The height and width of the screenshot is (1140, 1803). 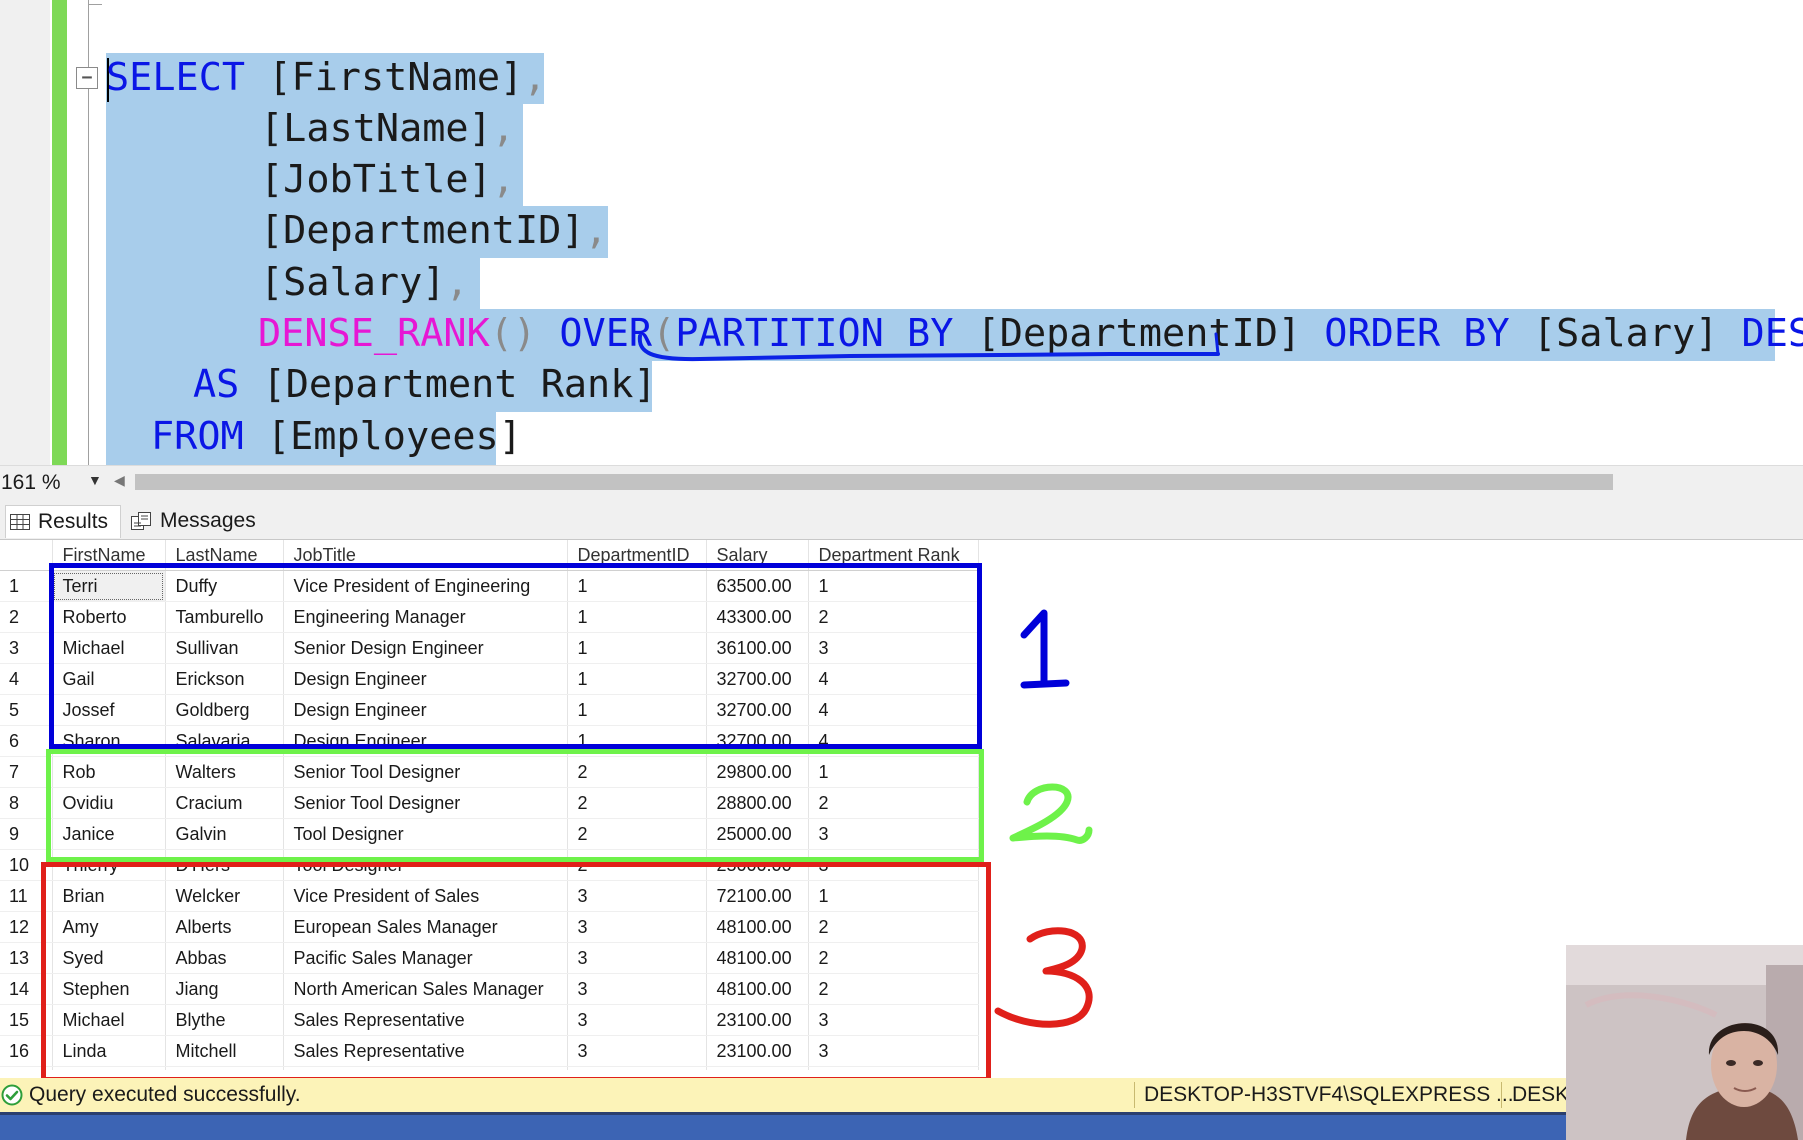 What do you see at coordinates (109, 710) in the screenshot?
I see `grid-cell: Jossef` at bounding box center [109, 710].